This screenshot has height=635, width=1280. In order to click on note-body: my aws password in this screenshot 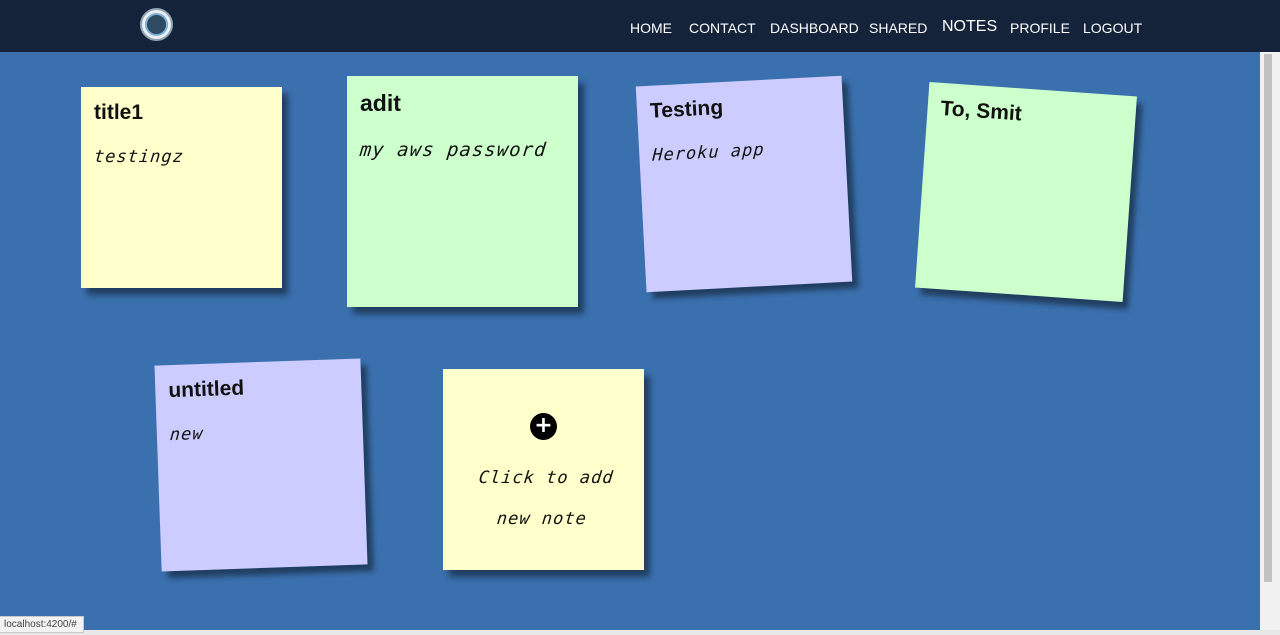, I will do `click(453, 150)`.